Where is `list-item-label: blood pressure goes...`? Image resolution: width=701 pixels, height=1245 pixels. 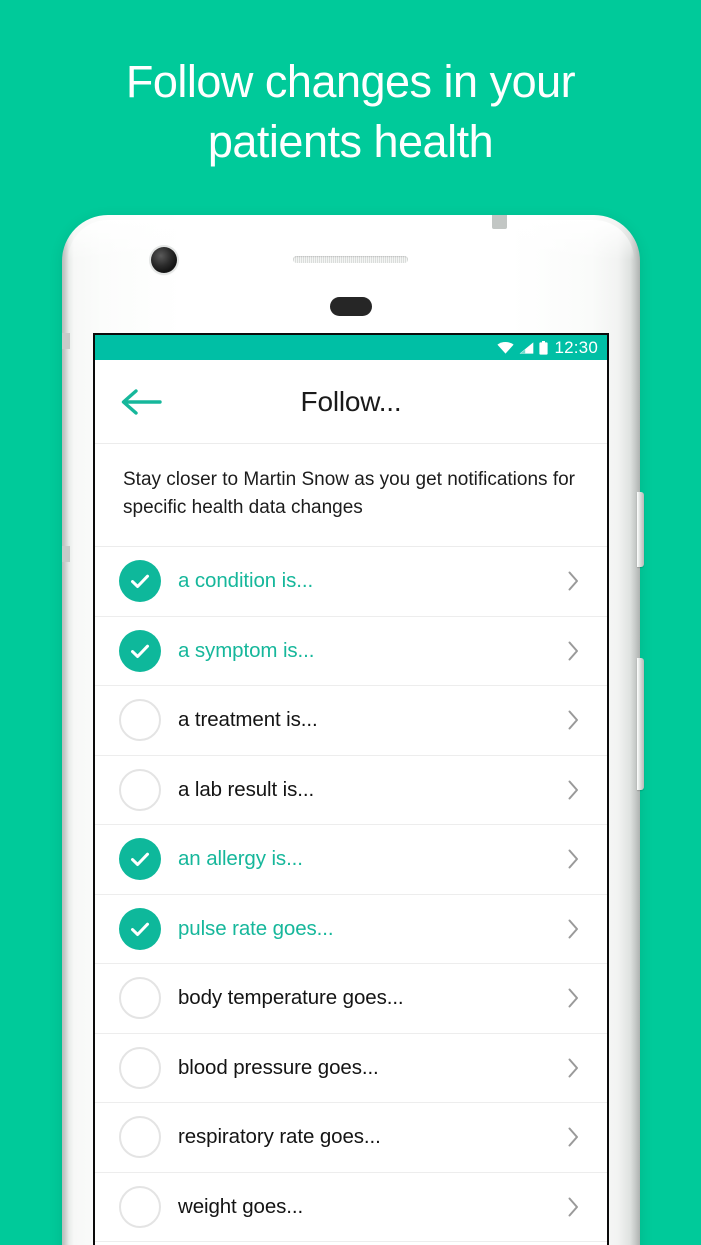 list-item-label: blood pressure goes... is located at coordinates (278, 1067).